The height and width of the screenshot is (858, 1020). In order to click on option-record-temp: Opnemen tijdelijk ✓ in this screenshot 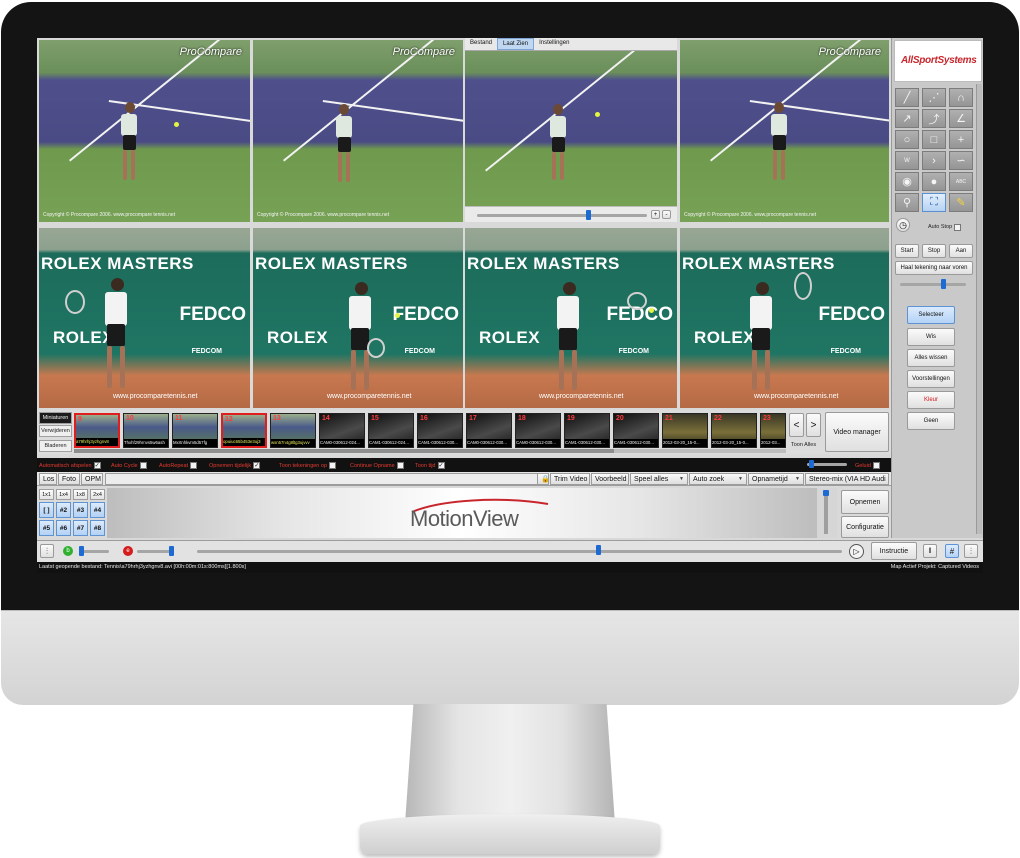, I will do `click(235, 465)`.